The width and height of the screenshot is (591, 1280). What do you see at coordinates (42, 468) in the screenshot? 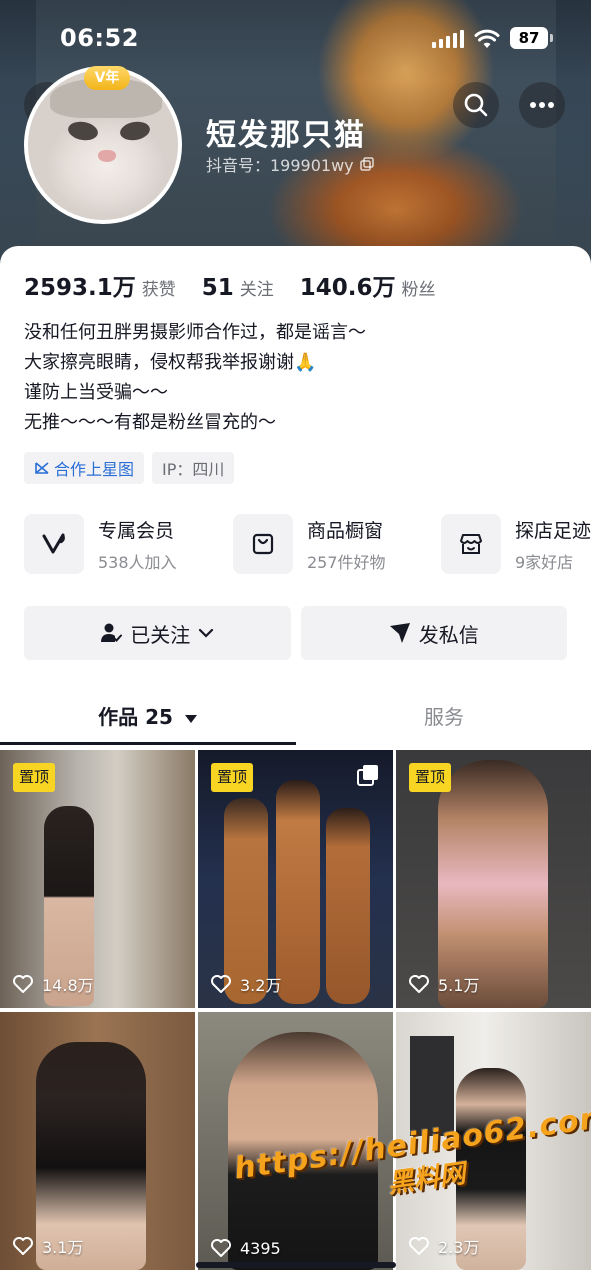
I see `star-map-icon` at bounding box center [42, 468].